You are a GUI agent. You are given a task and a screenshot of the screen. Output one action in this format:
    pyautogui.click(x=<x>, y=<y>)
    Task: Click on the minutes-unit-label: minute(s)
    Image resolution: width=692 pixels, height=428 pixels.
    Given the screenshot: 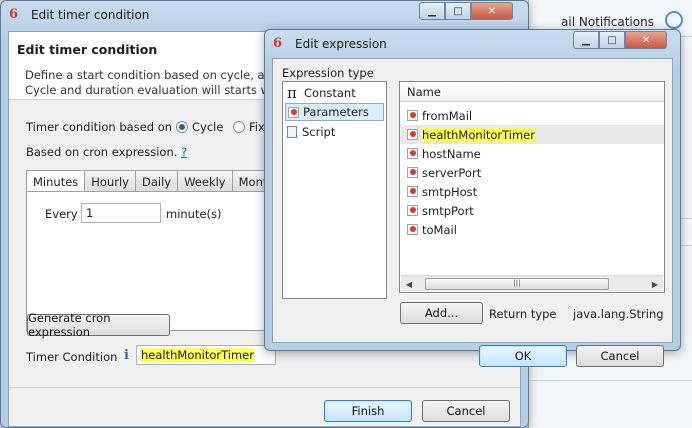 What is the action you would take?
    pyautogui.click(x=194, y=214)
    